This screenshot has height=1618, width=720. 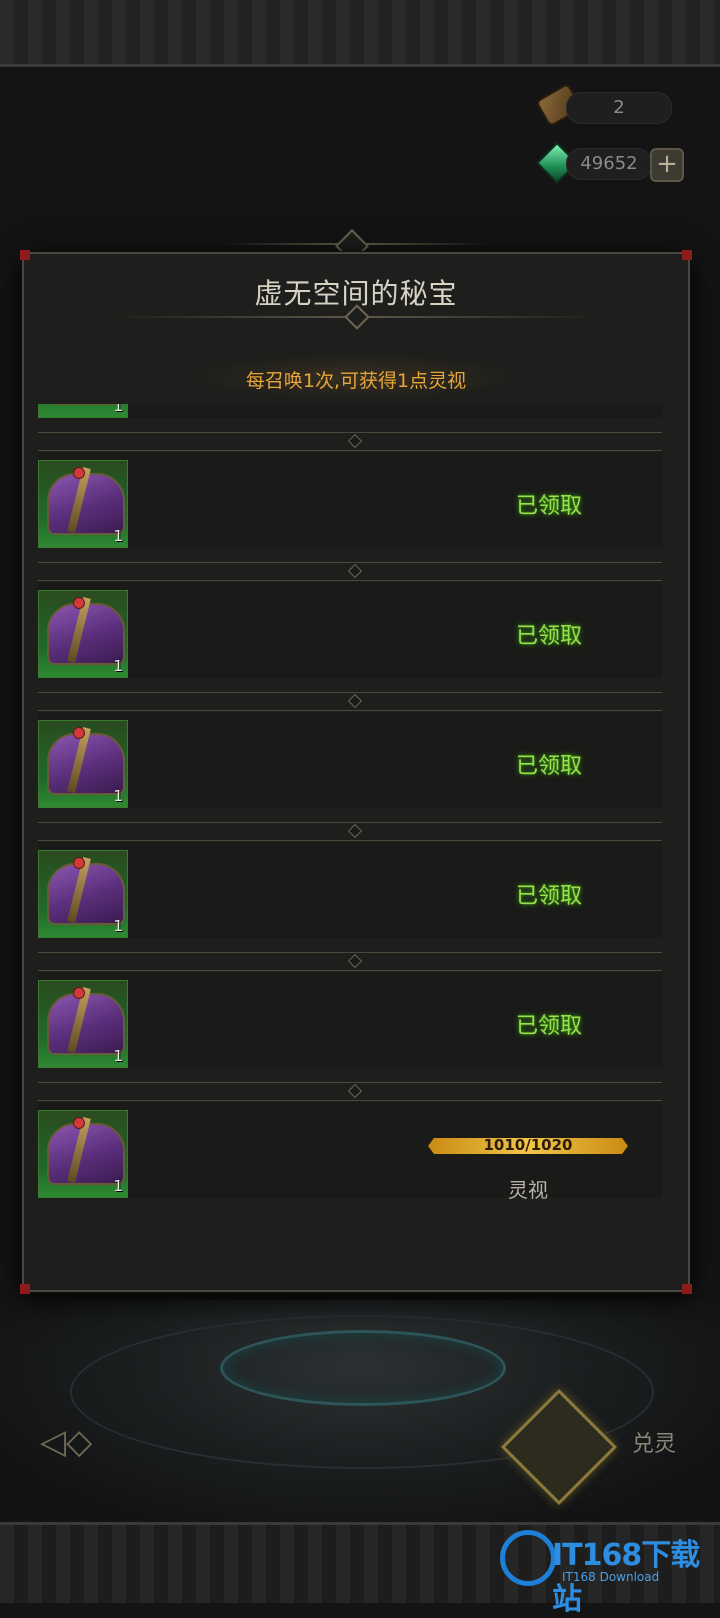 I want to click on panel-subtitle: 每召唤1次,可获得1点灵视, so click(x=356, y=381).